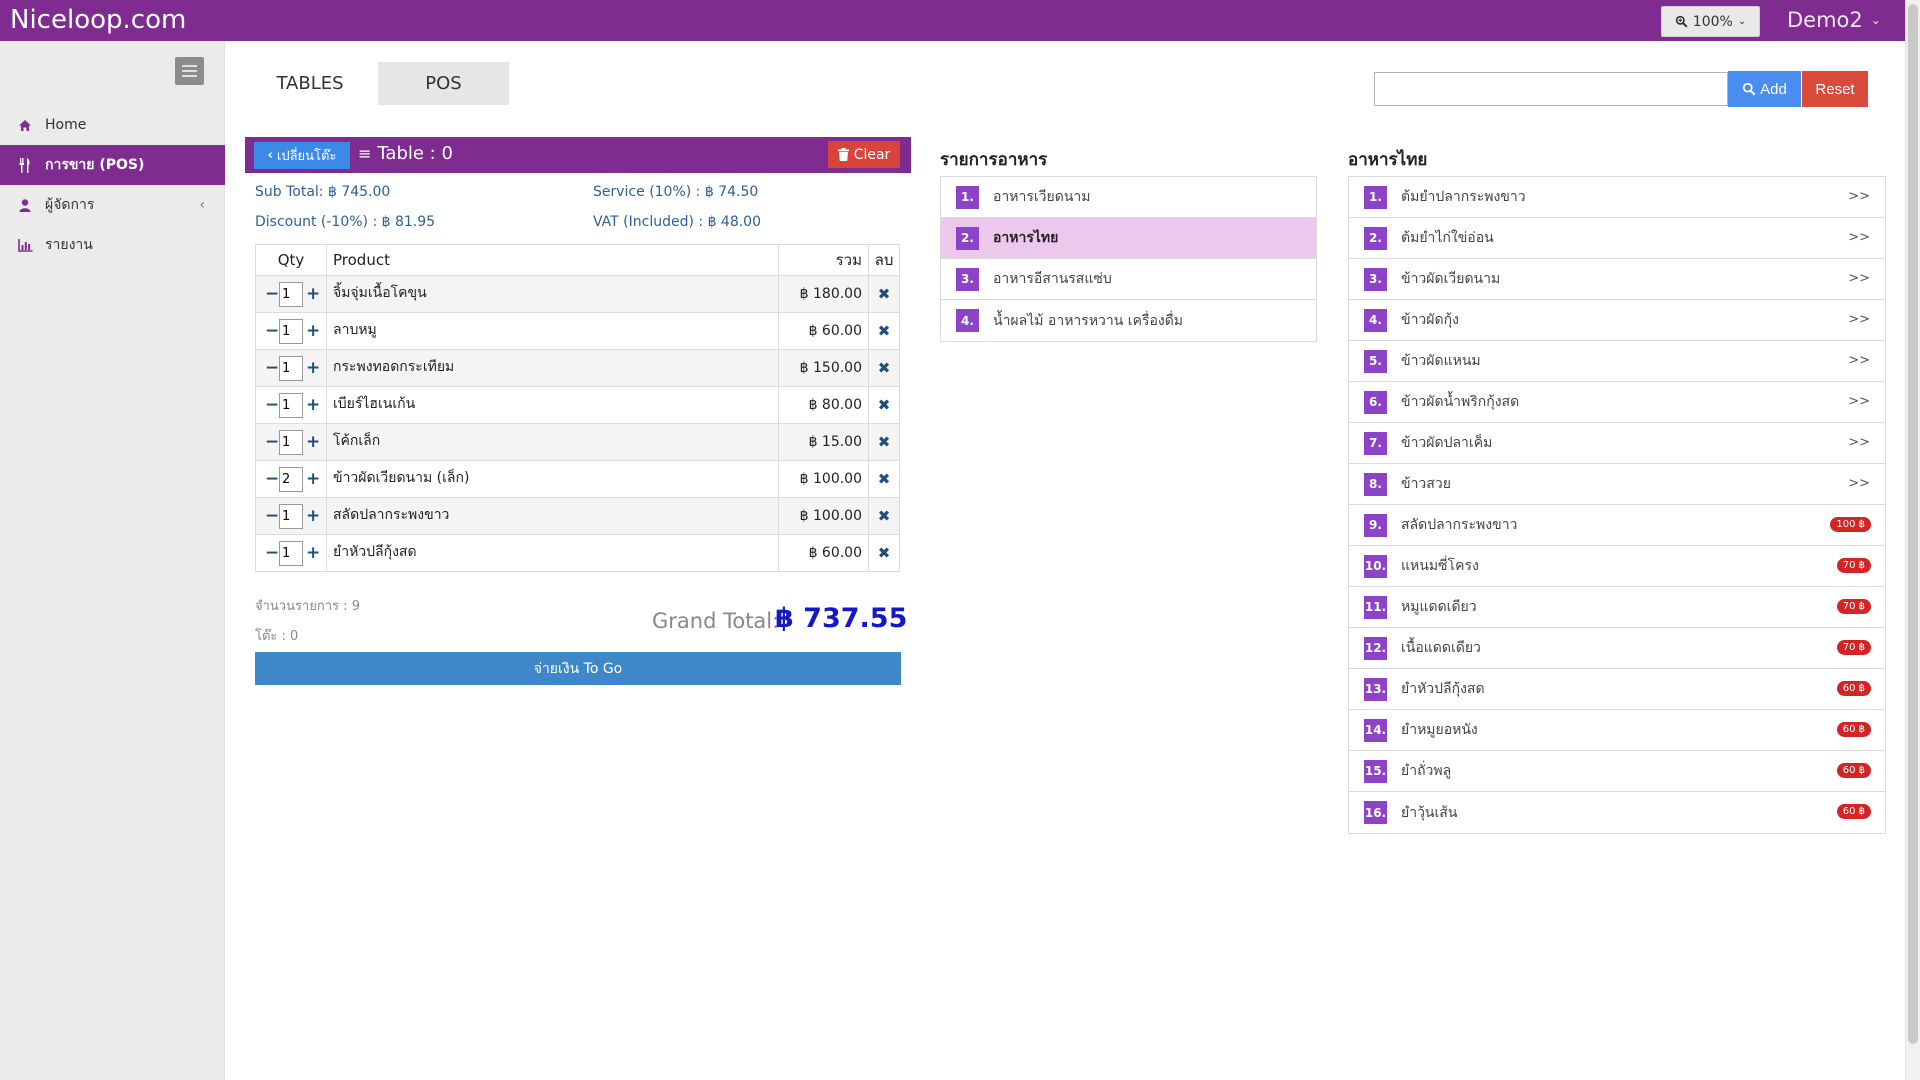 The image size is (1920, 1080). I want to click on menu-item: 12. เนื้อแดดเดียว 70 ฿, so click(1617, 648).